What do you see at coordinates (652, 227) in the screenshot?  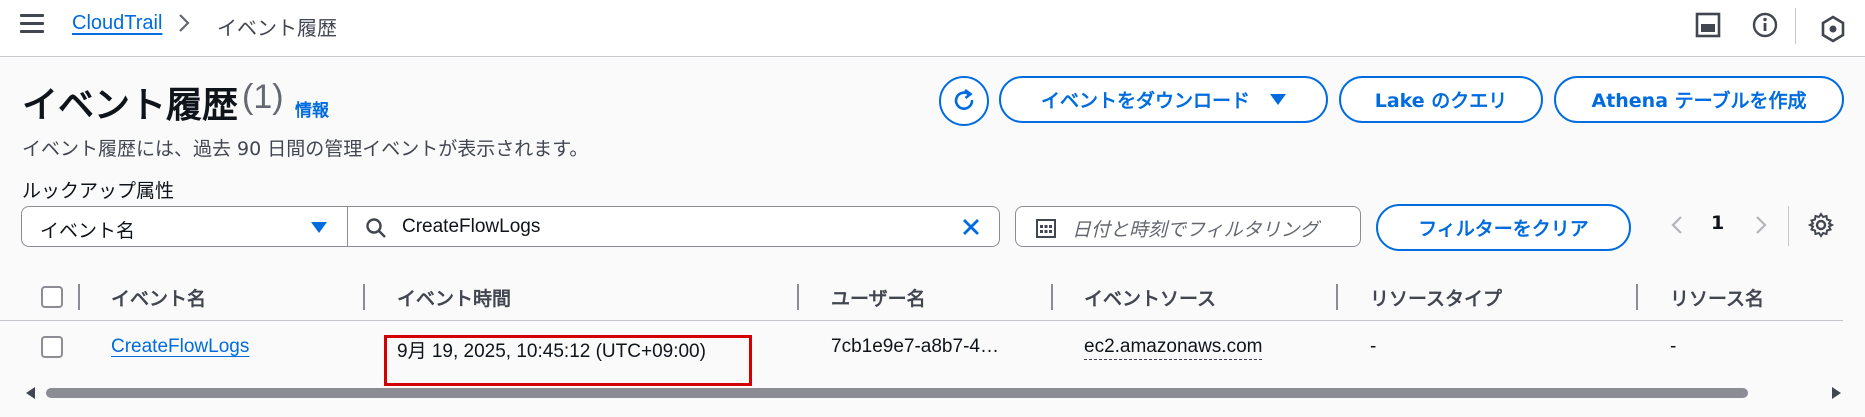 I see `search-input` at bounding box center [652, 227].